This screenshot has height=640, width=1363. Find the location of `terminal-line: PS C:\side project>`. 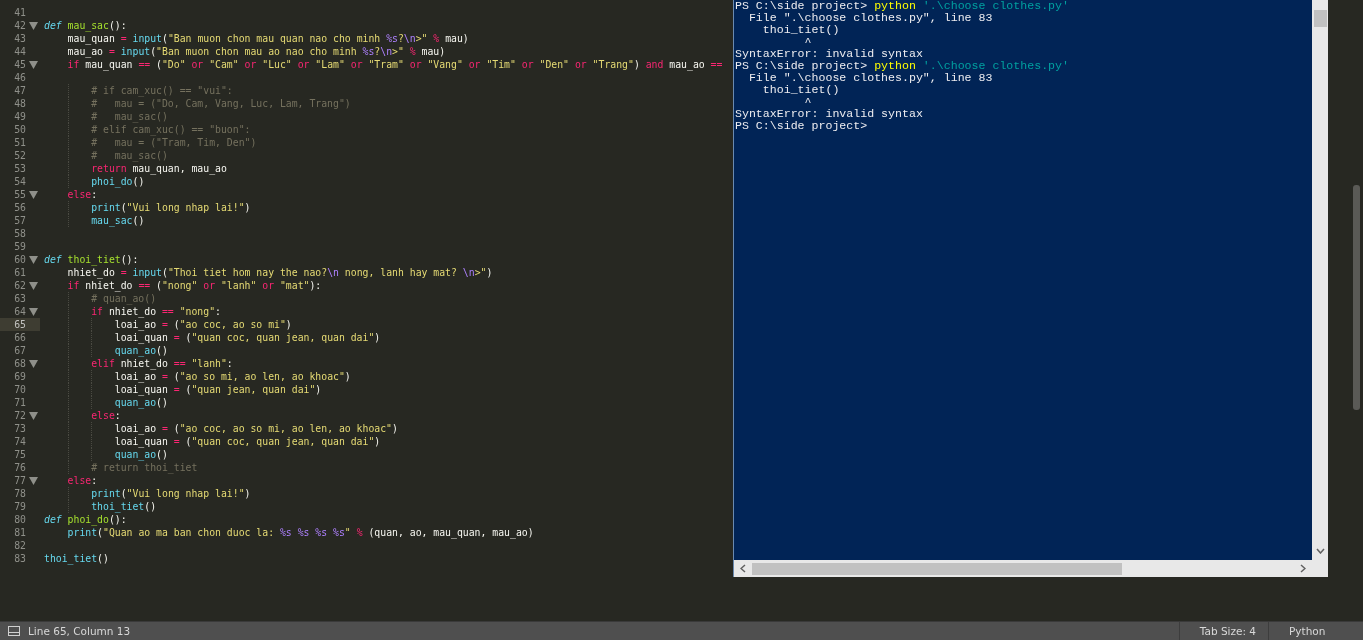

terminal-line: PS C:\side project> is located at coordinates (802, 126).